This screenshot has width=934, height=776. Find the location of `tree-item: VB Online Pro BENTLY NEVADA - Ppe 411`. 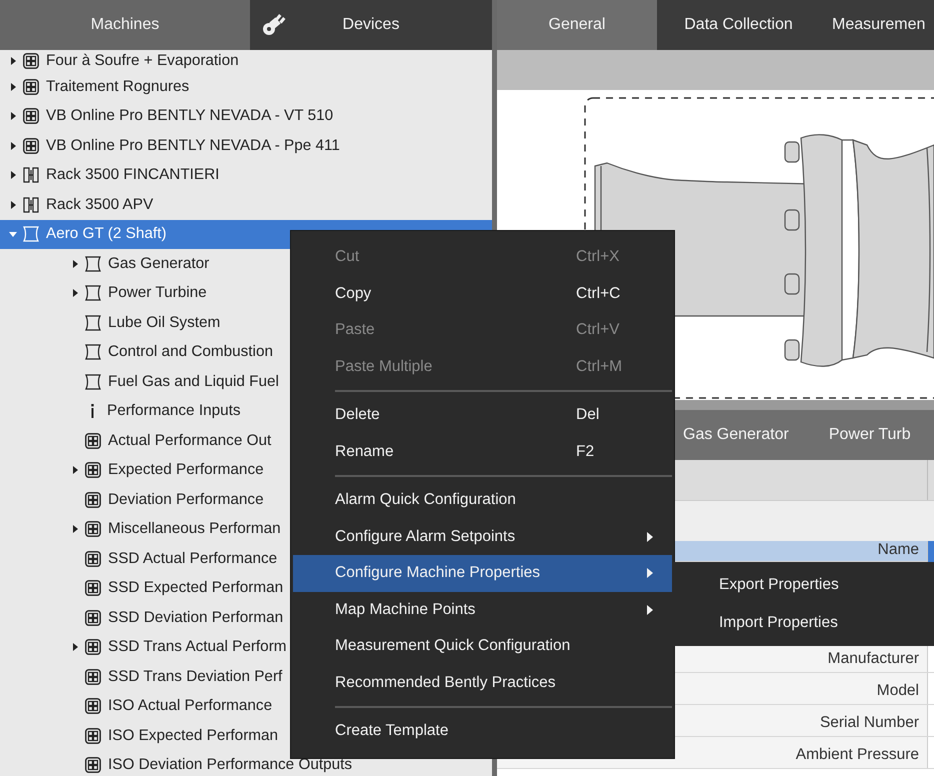

tree-item: VB Online Pro BENTLY NEVADA - Ppe 411 is located at coordinates (246, 145).